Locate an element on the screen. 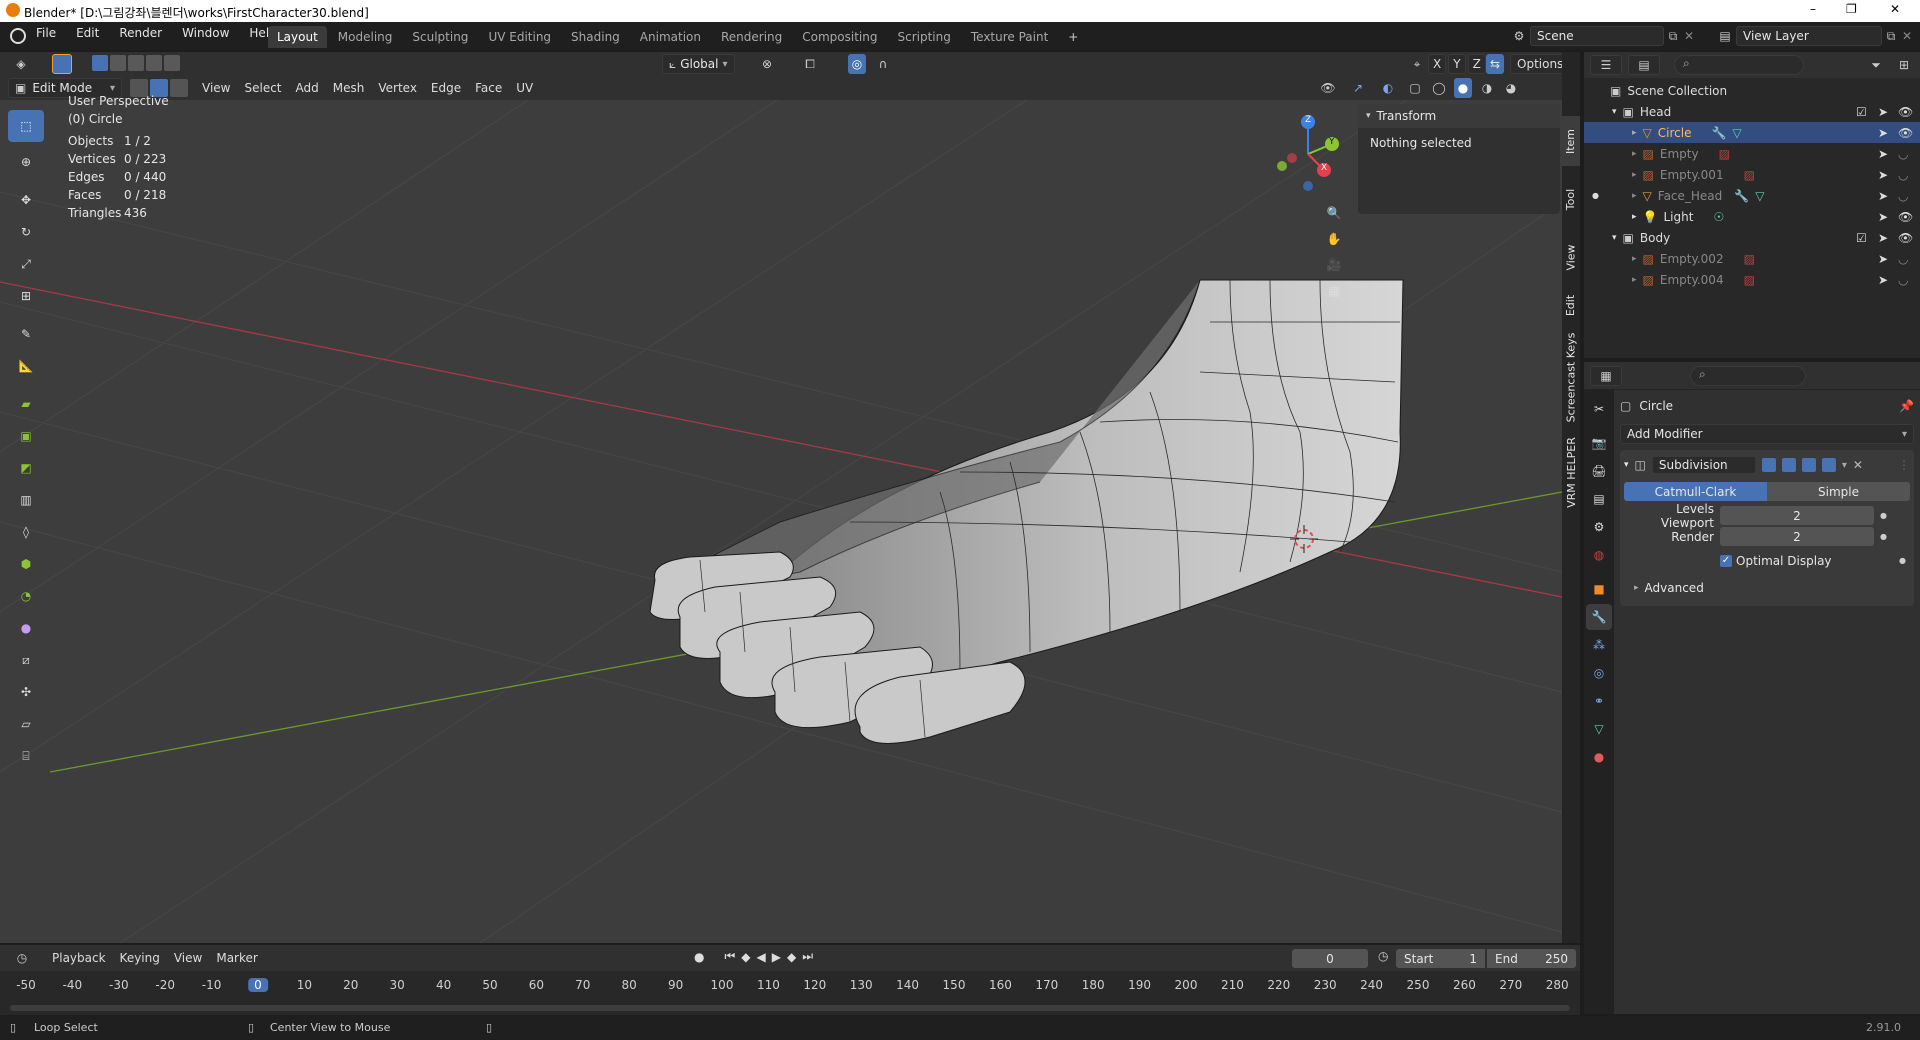  material-shading-icon: ◑ is located at coordinates (1487, 88).